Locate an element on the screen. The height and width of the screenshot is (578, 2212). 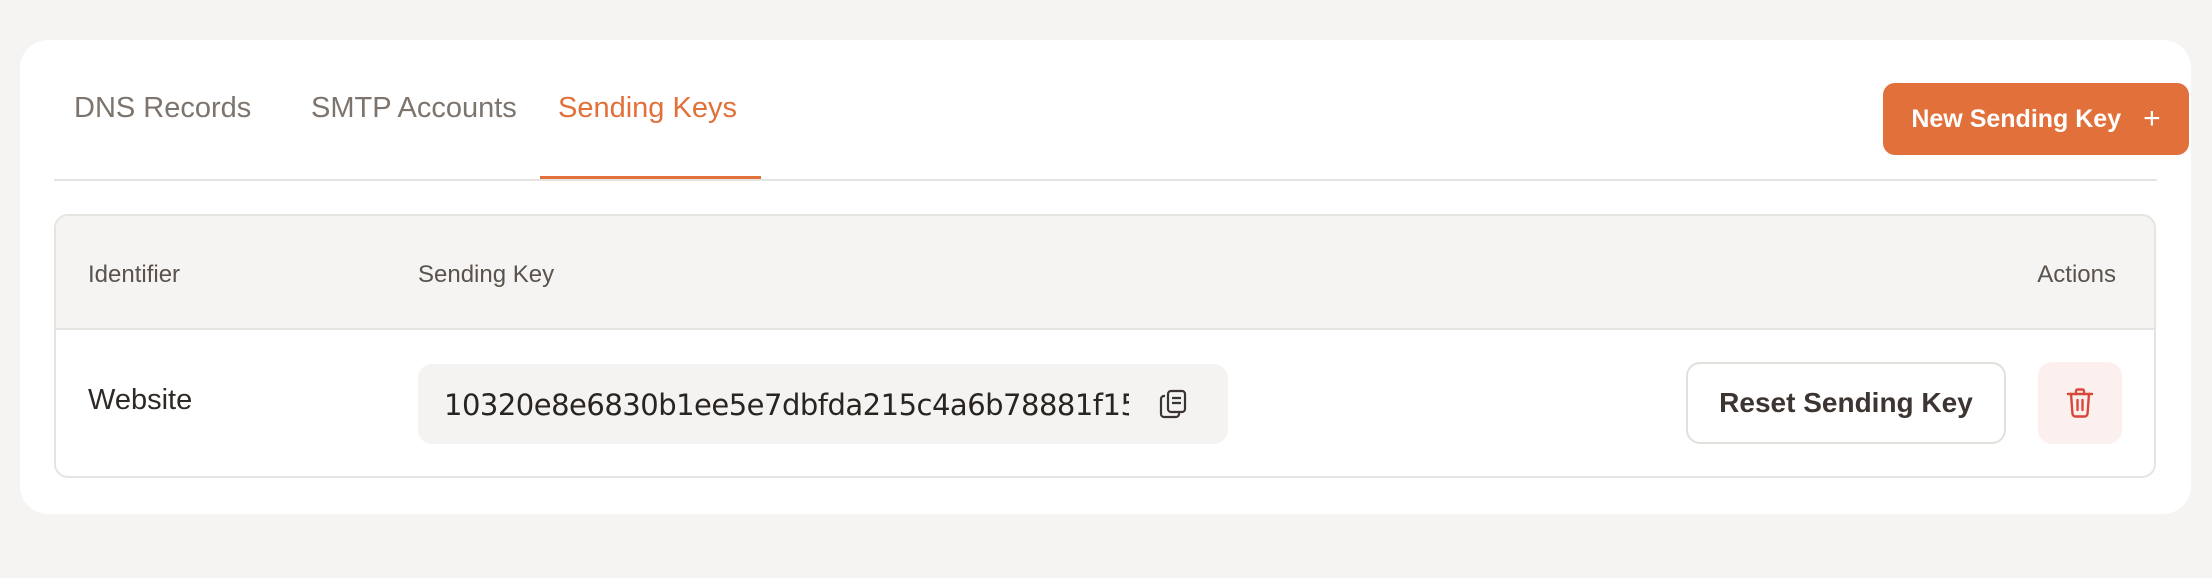
row-identifier: Website is located at coordinates (140, 400).